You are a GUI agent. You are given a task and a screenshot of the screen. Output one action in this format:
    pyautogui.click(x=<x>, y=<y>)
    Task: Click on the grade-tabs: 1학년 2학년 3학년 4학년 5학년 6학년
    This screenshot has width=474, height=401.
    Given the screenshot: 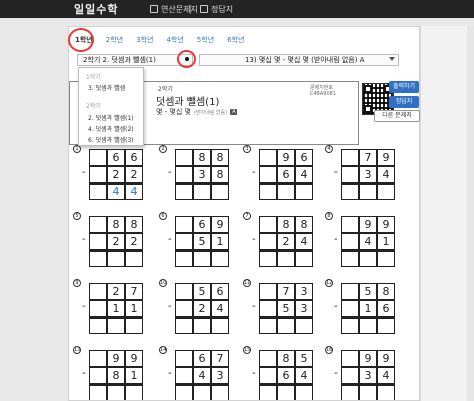 What is the action you would take?
    pyautogui.click(x=166, y=40)
    